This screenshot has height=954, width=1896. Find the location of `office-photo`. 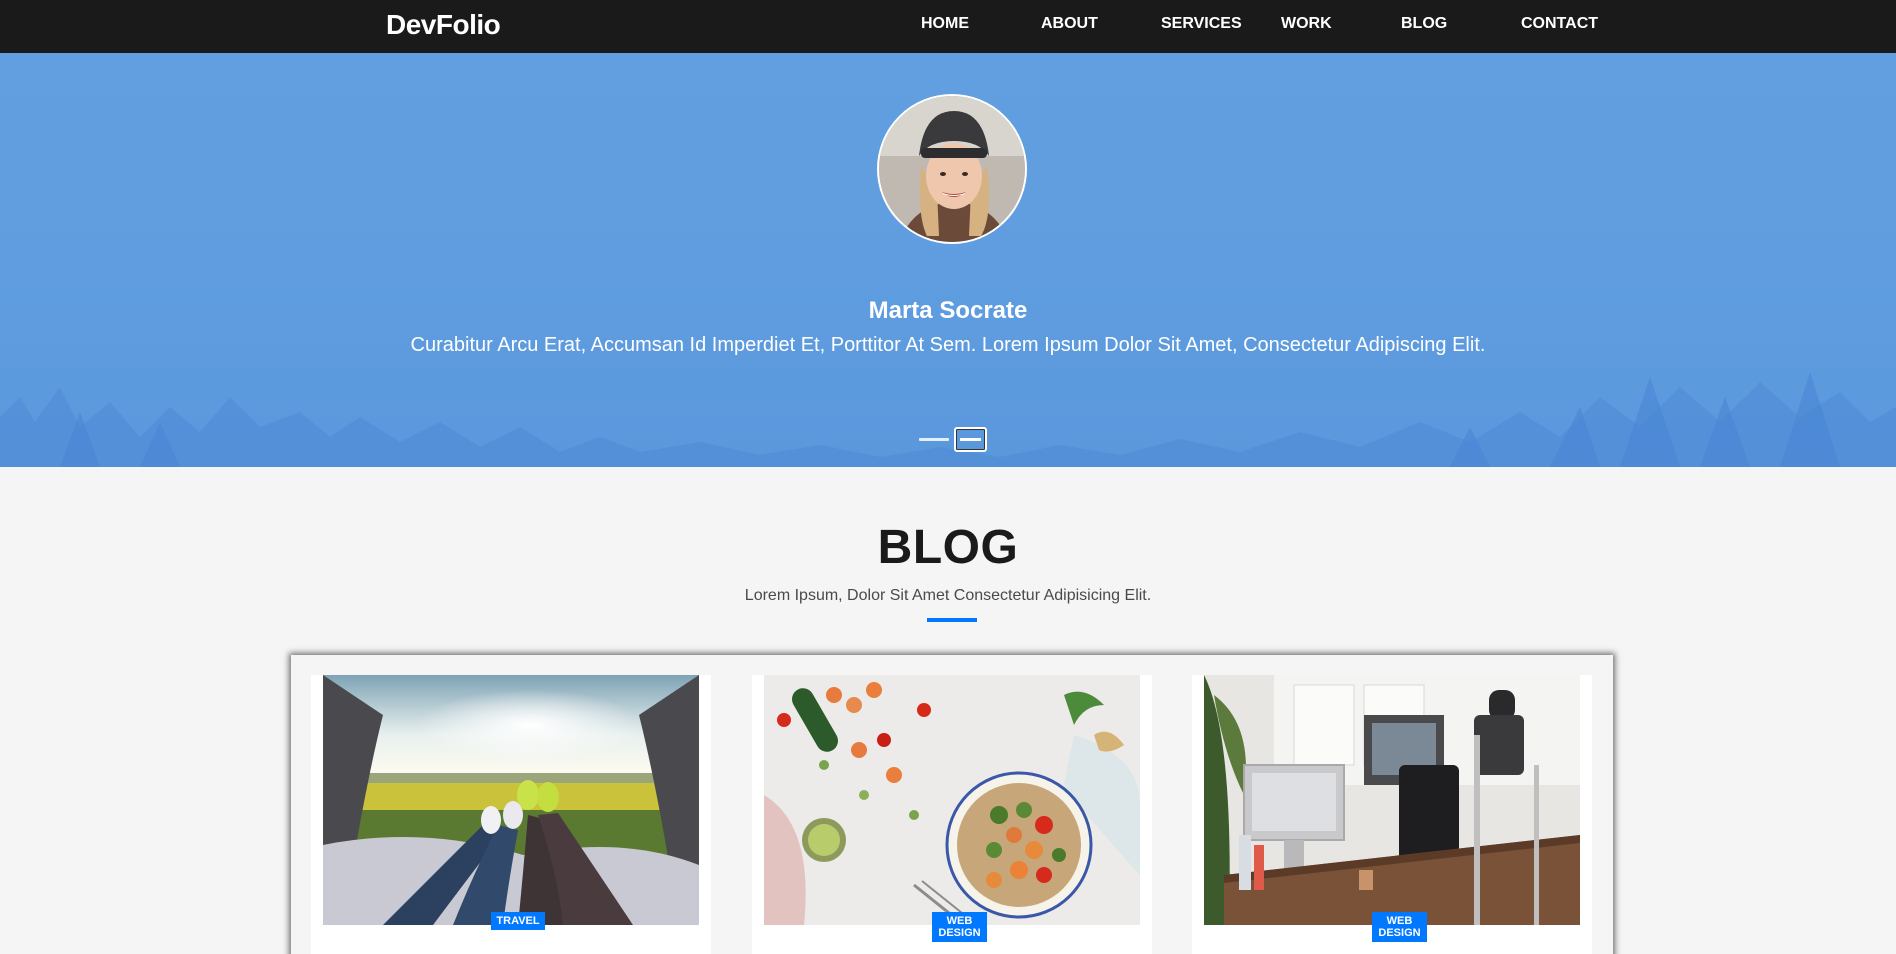

office-photo is located at coordinates (1392, 800).